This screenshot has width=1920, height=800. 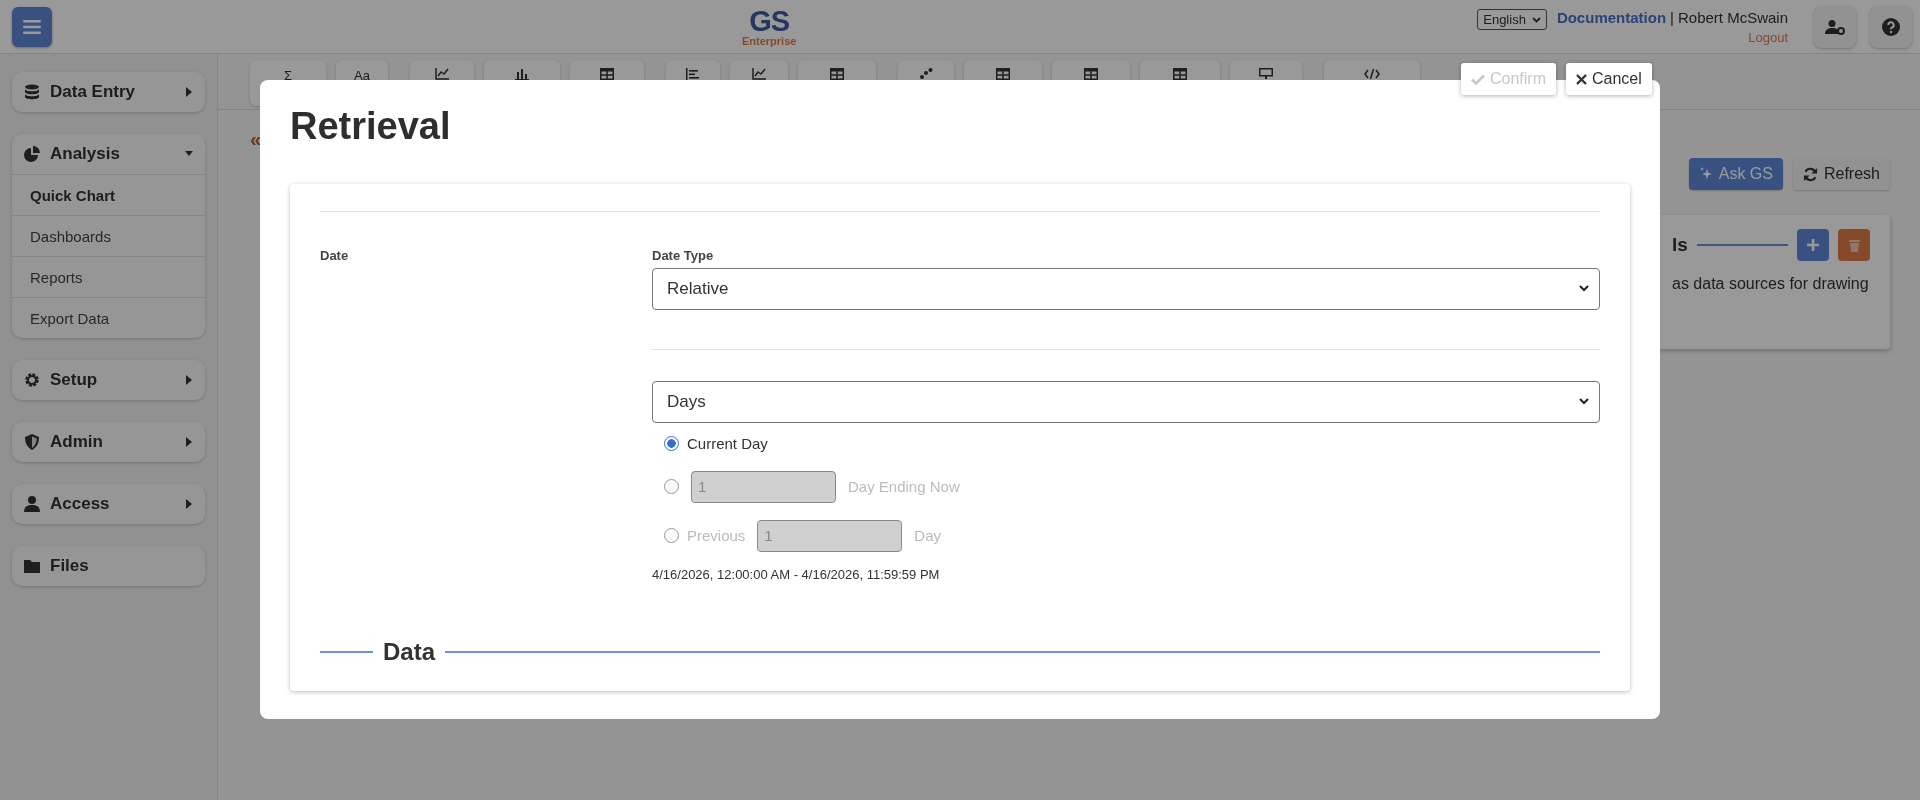 What do you see at coordinates (1680, 245) in the screenshot?
I see `panel-title: ls` at bounding box center [1680, 245].